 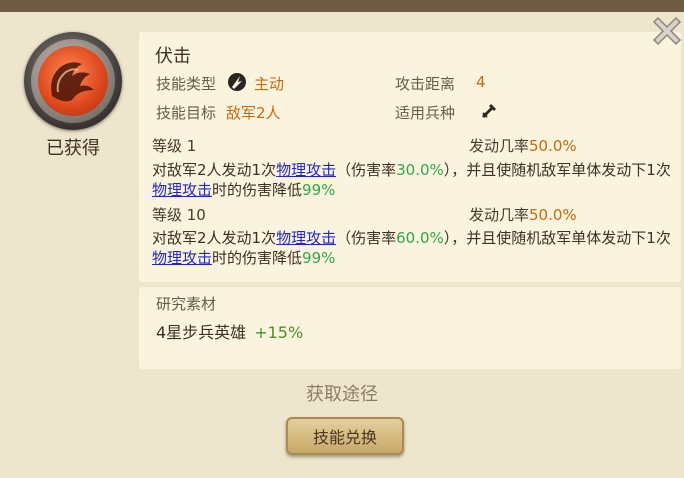 What do you see at coordinates (667, 29) in the screenshot?
I see `close-icon` at bounding box center [667, 29].